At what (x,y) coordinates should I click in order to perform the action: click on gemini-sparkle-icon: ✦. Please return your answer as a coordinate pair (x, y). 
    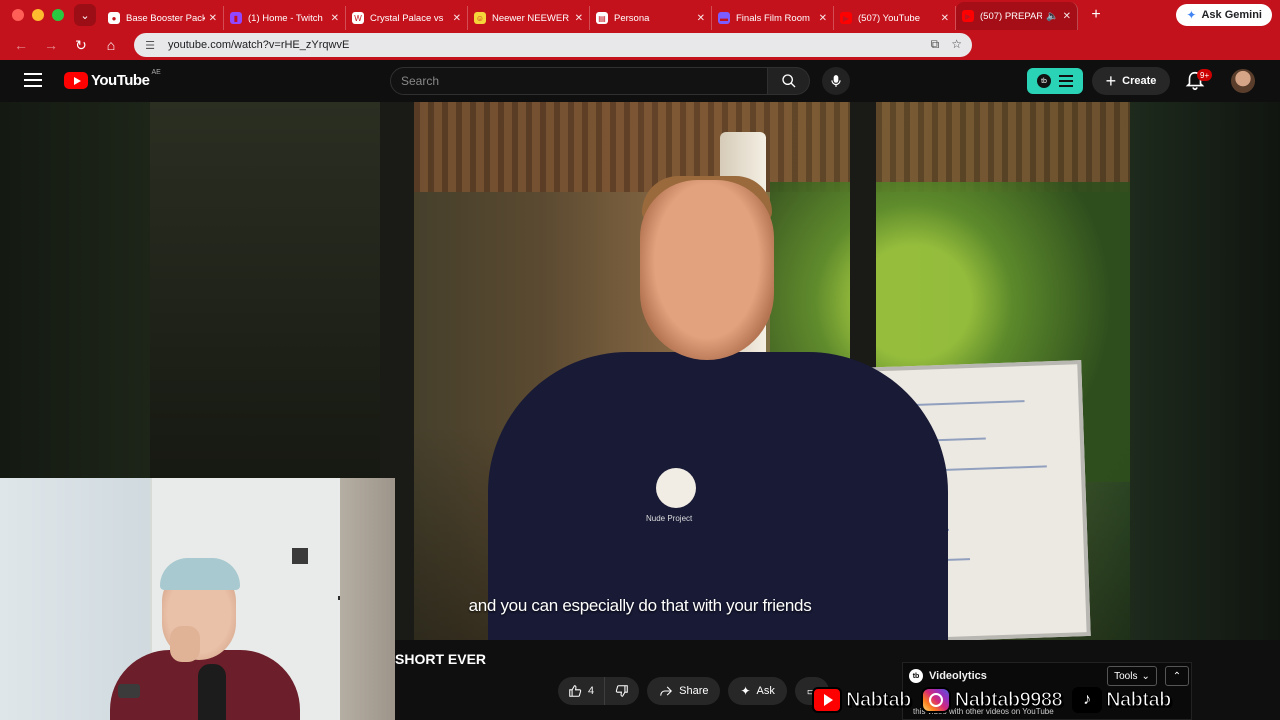
    Looking at the image, I should click on (1191, 15).